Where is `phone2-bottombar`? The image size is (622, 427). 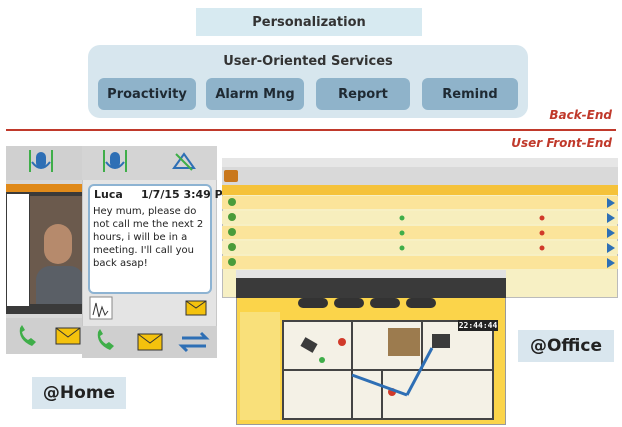 phone2-bottombar is located at coordinates (149, 342).